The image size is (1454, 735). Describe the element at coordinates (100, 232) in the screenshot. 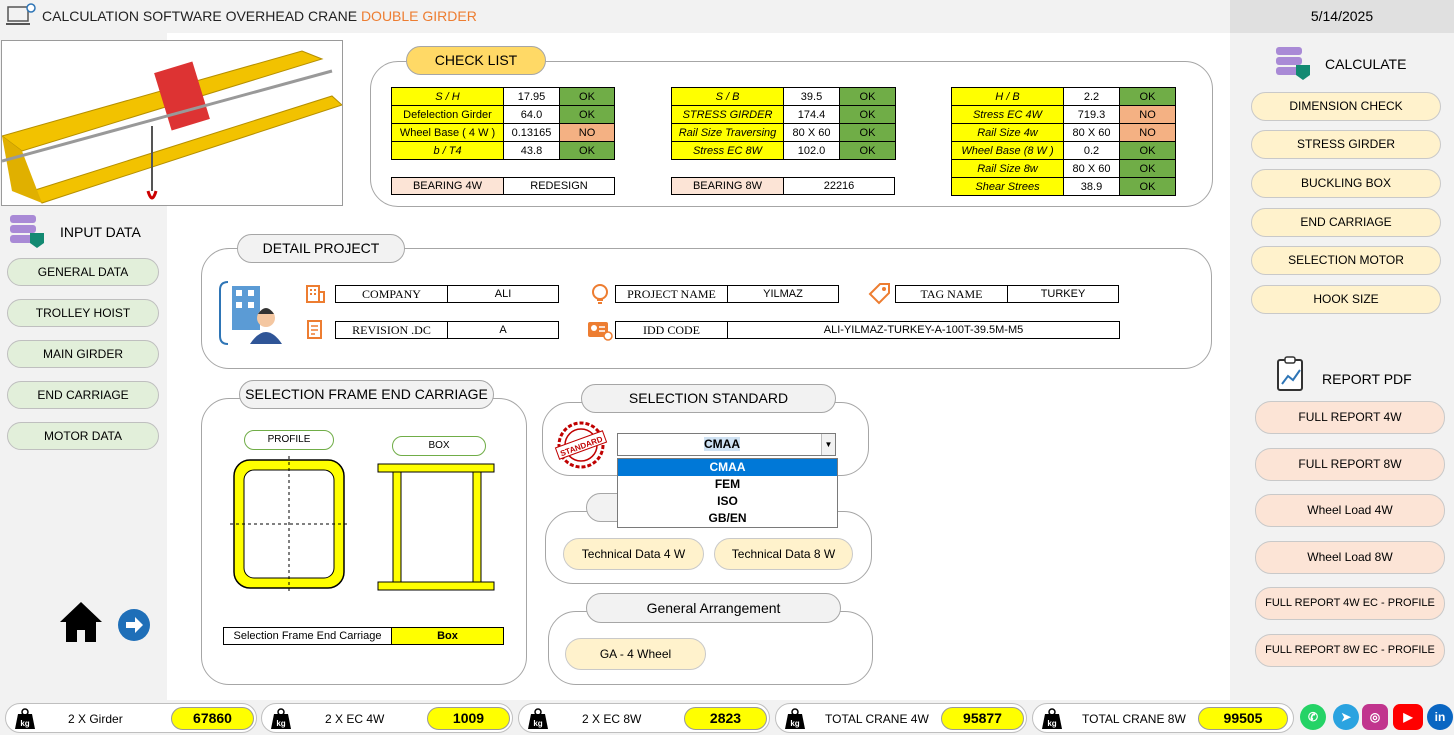

I see `input-data-title: INPUT DATA` at that location.